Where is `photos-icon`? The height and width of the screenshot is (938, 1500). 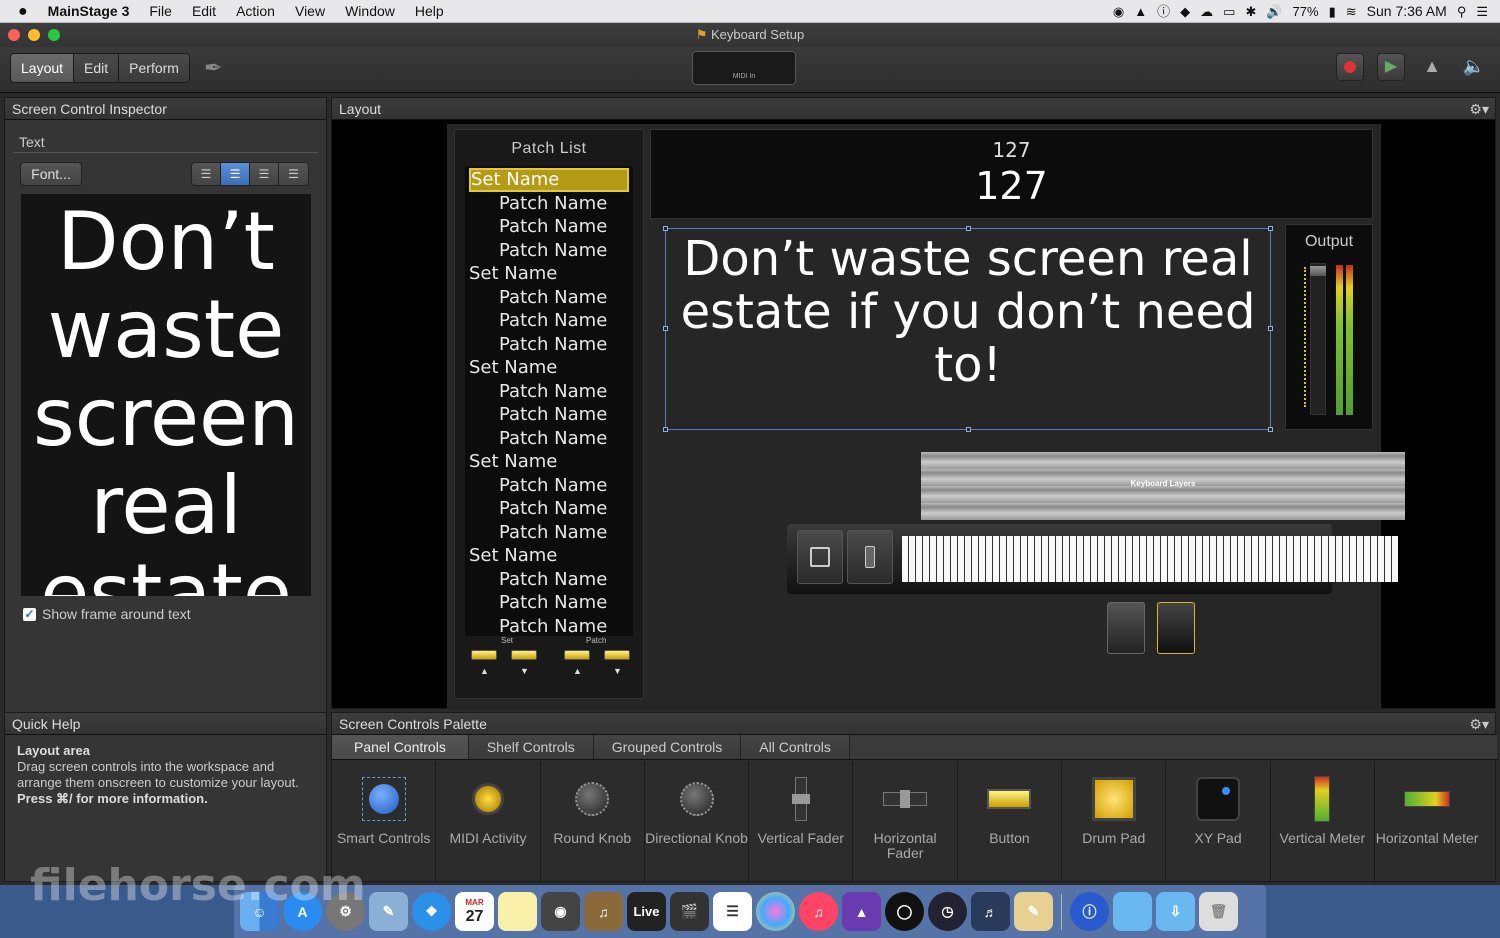 photos-icon is located at coordinates (775, 911).